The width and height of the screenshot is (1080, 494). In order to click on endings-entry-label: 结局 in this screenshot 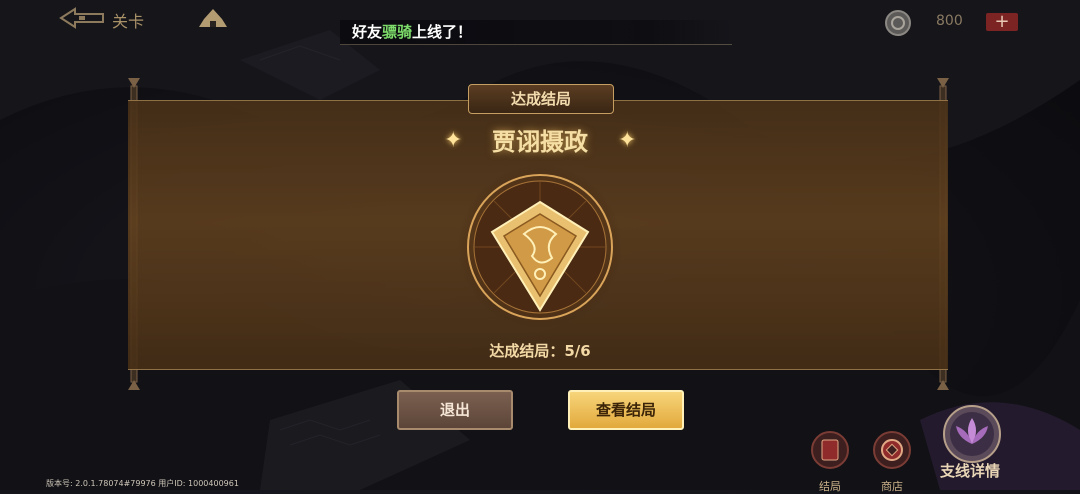, I will do `click(830, 486)`.